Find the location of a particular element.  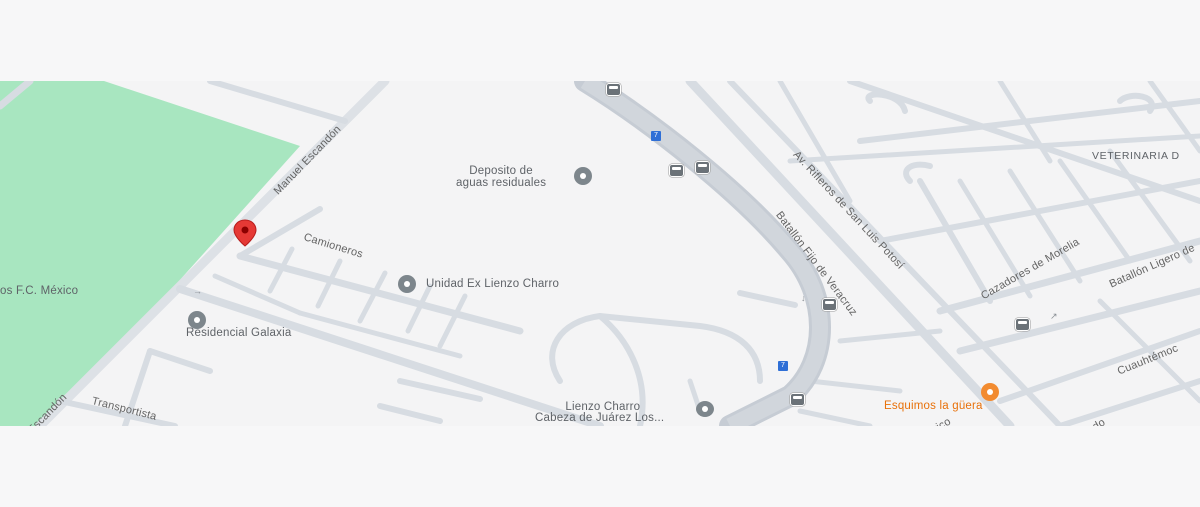

map-pin-icon is located at coordinates (245, 233).